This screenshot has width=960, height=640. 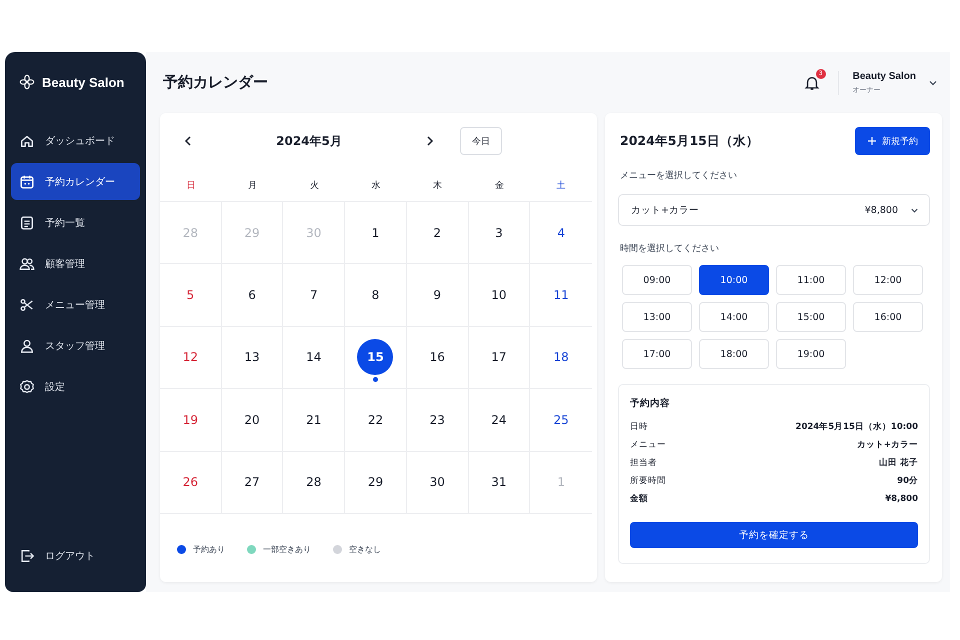 I want to click on calendar-day: 6, so click(x=253, y=295).